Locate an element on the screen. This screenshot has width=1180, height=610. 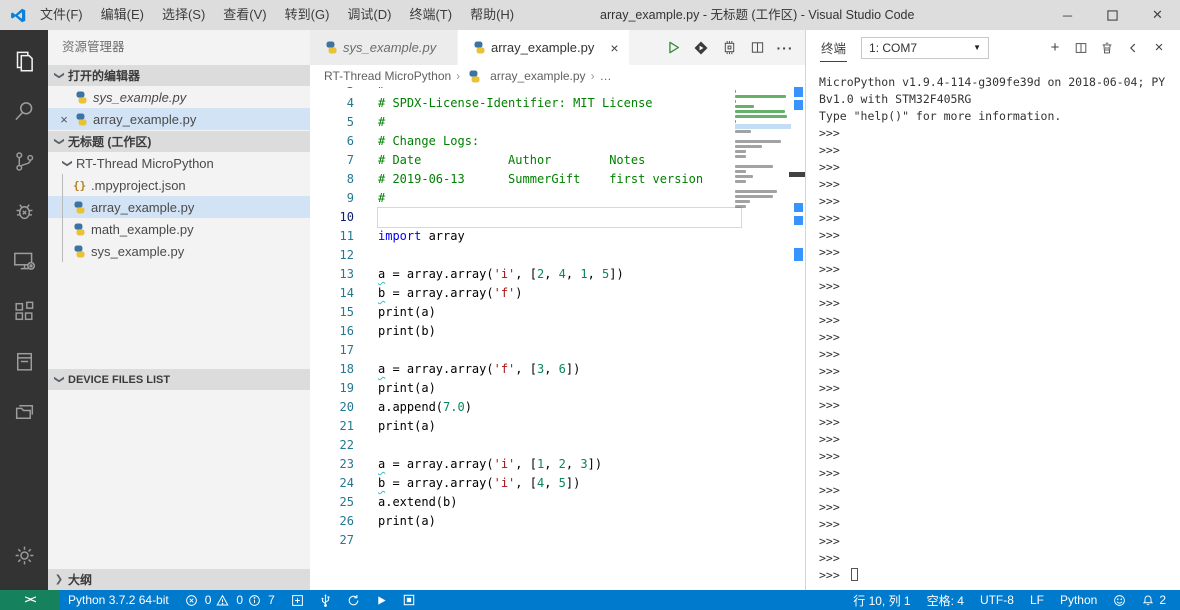
code-line-5: 5 # is located at coordinates (557, 122).